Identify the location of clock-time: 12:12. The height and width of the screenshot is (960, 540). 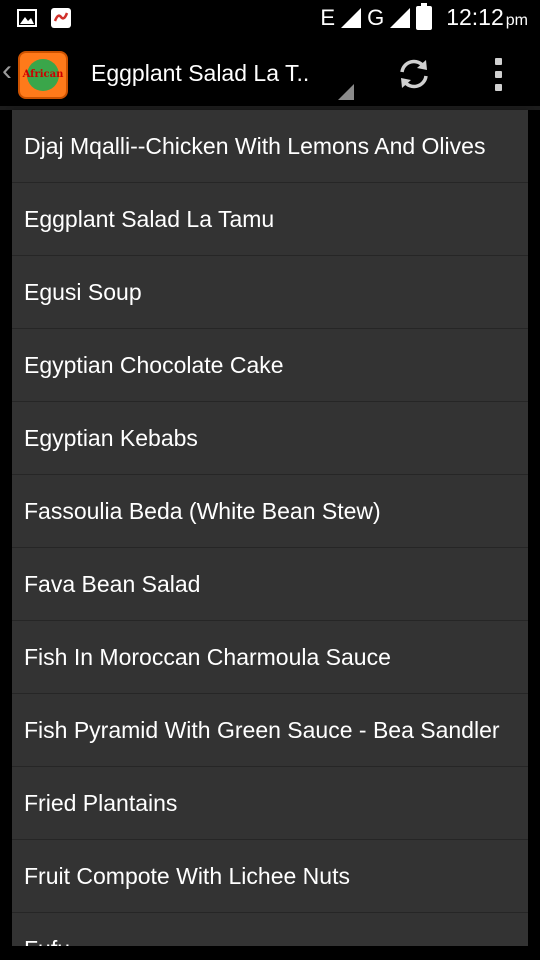
(475, 17).